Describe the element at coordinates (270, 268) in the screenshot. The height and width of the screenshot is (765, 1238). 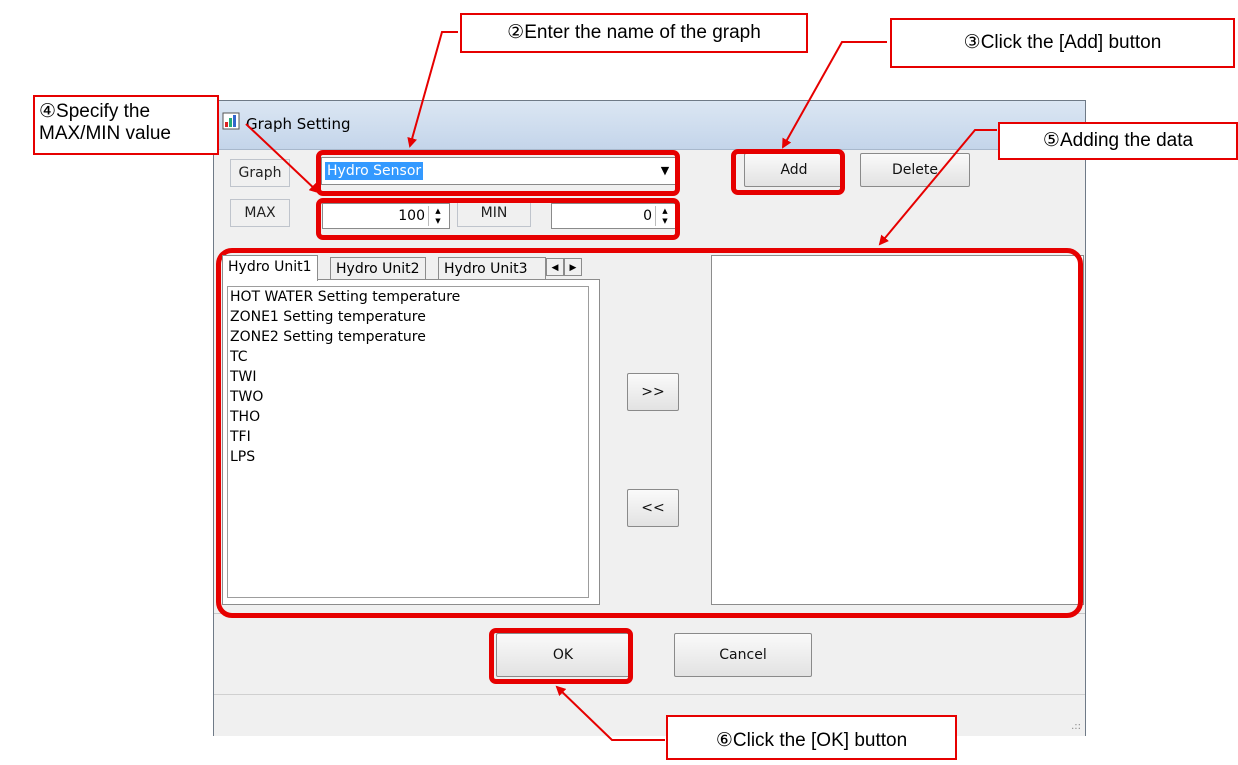
I see `tab-hydro-unit1: Hydro Unit1` at that location.